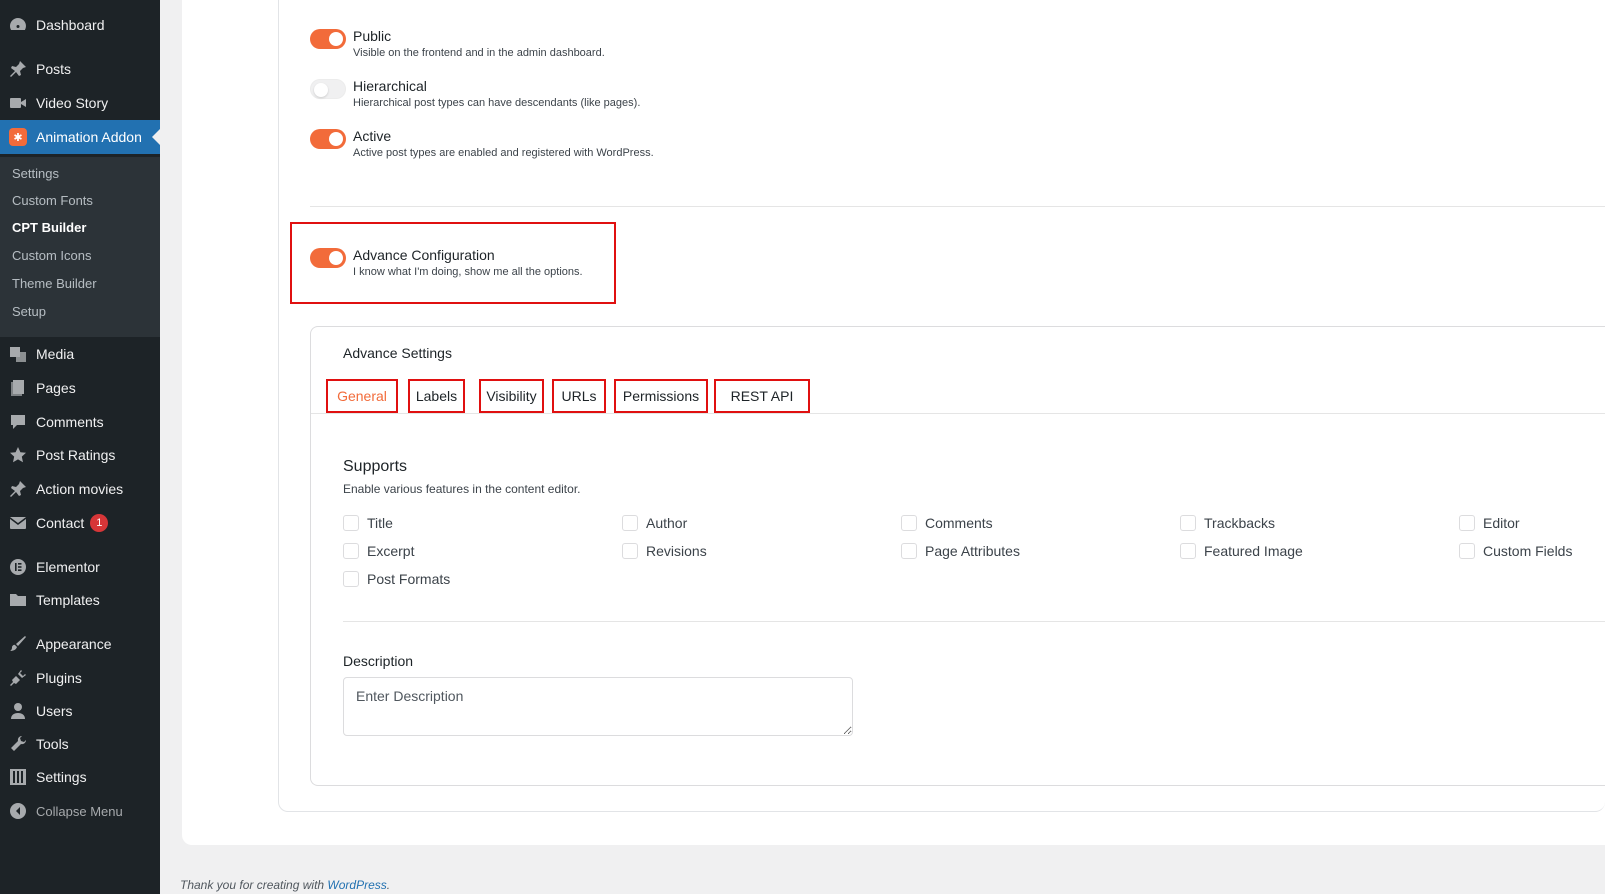 The image size is (1605, 894). I want to click on dashboard-icon, so click(18, 25).